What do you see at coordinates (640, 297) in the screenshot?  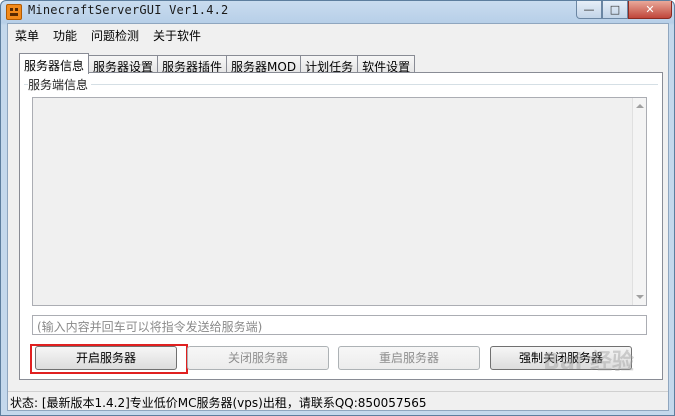 I see `scroll-down-icon` at bounding box center [640, 297].